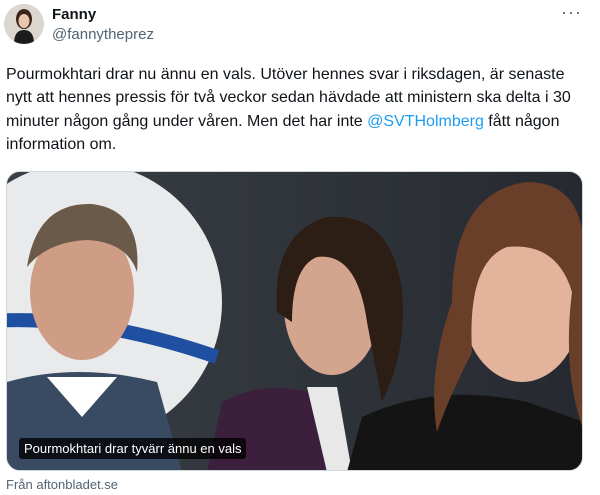 Image resolution: width=600 pixels, height=495 pixels. I want to click on author-name: Fanny, so click(74, 15).